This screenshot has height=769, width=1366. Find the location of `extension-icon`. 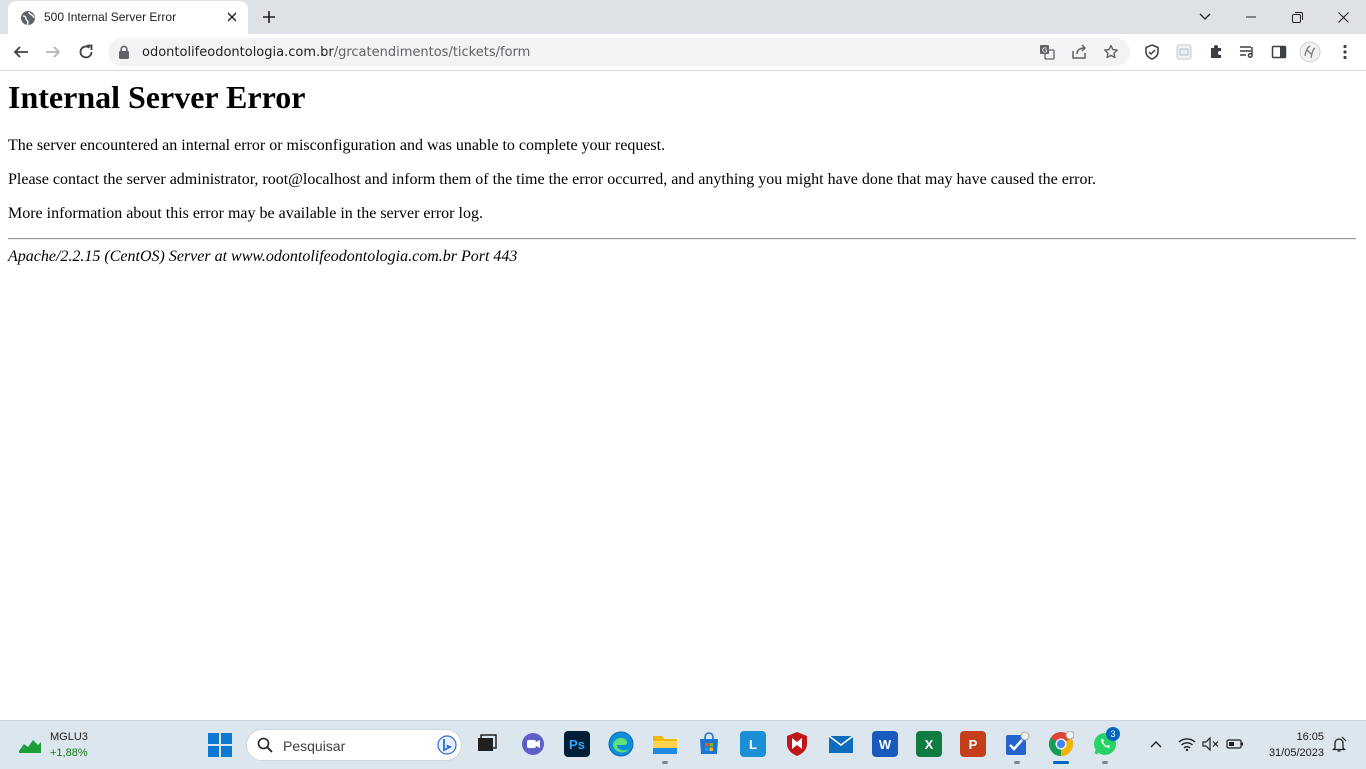

extension-icon is located at coordinates (1184, 52).